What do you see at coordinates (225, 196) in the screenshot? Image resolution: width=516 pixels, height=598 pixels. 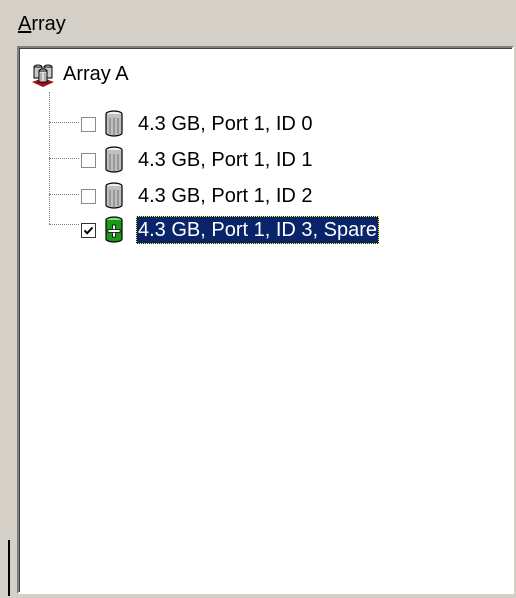 I see `tree-node-label: 4.3 GB, Port 1, ID 2` at bounding box center [225, 196].